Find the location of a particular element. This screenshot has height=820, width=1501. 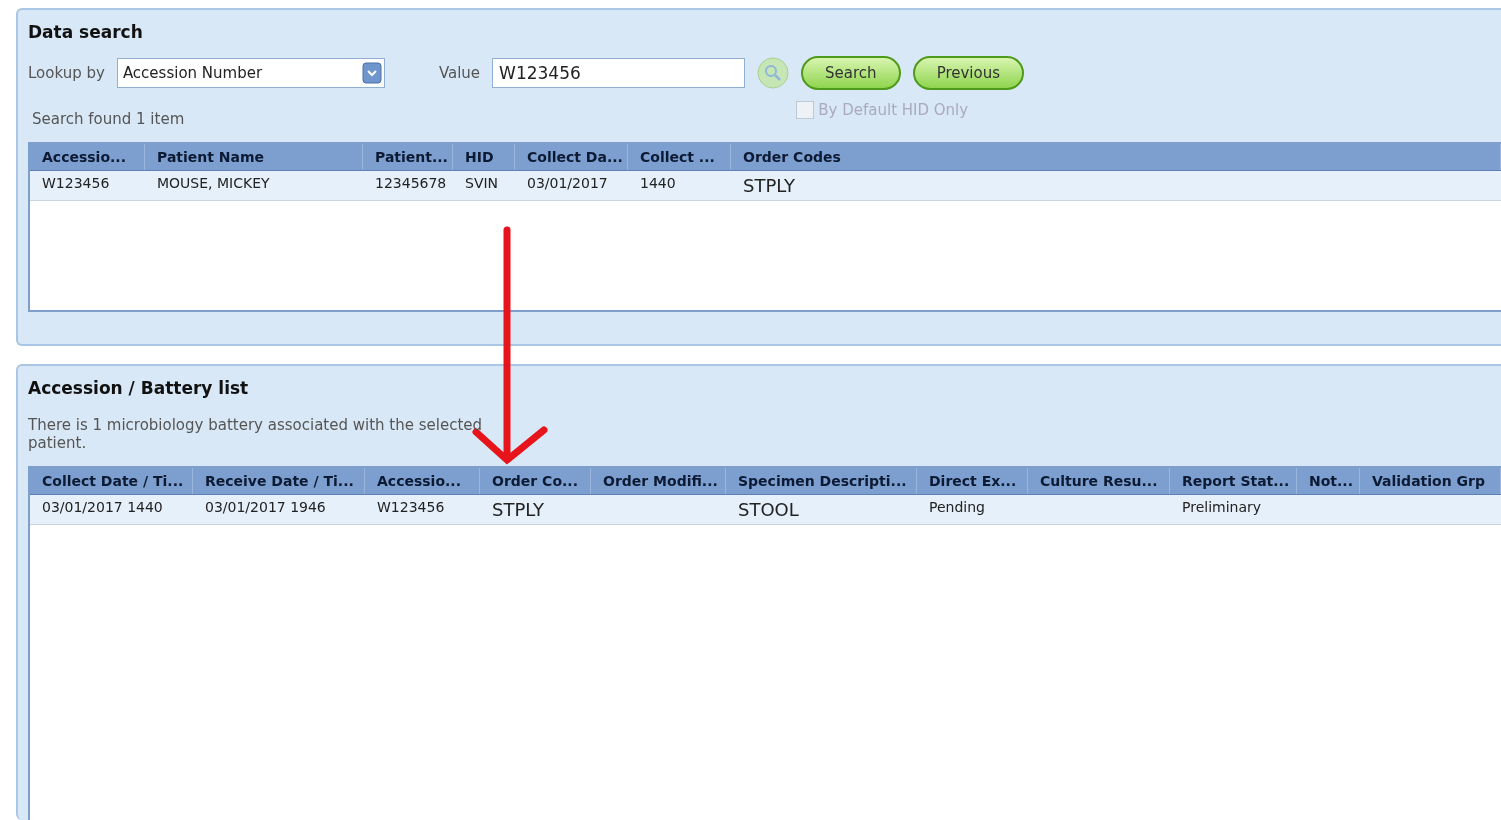

table-cell-text: STOOL is located at coordinates (768, 510).